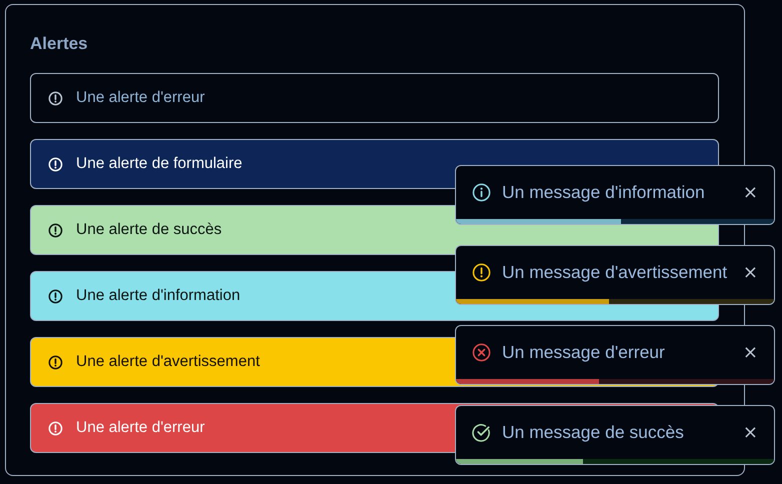  What do you see at coordinates (481, 432) in the screenshot?
I see `check-circle-icon` at bounding box center [481, 432].